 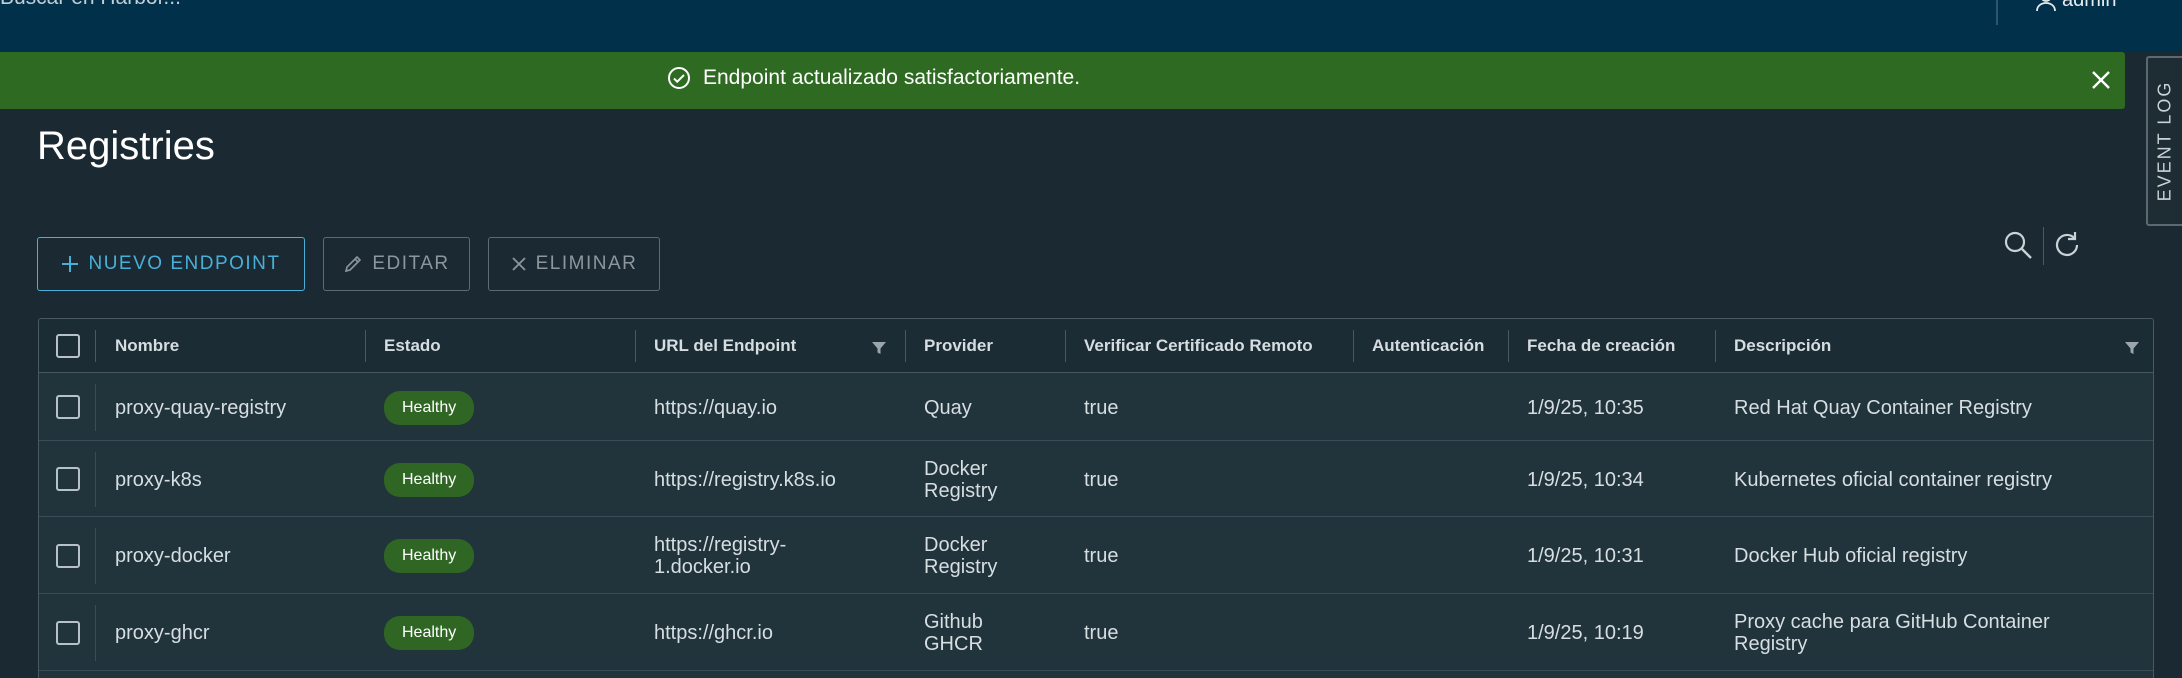 What do you see at coordinates (679, 78) in the screenshot?
I see `check-circle-icon` at bounding box center [679, 78].